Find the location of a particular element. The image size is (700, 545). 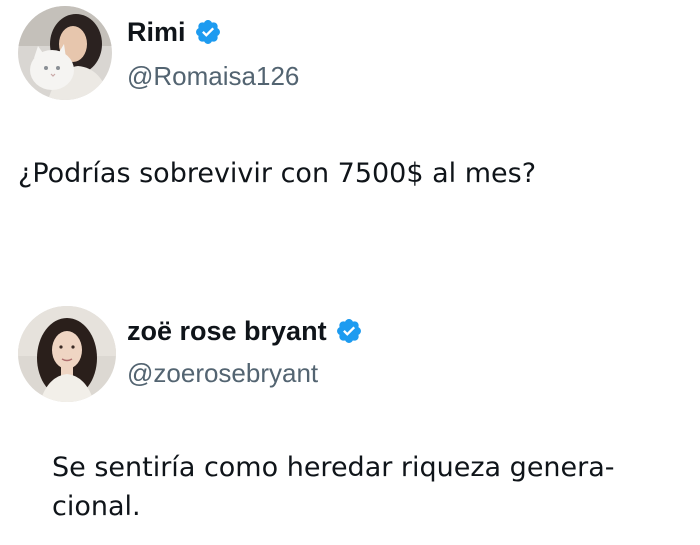

woman-portrait-avatar-icon is located at coordinates (67, 354).